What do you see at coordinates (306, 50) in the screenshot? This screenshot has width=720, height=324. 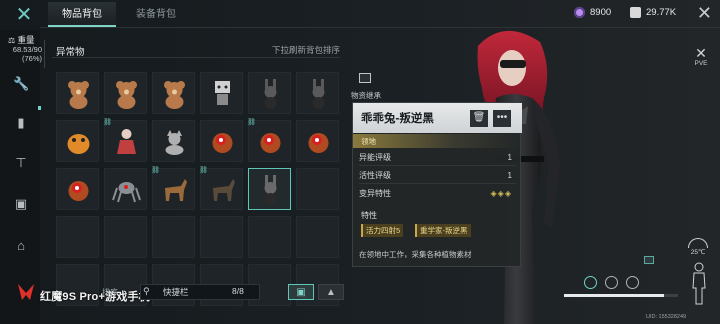 I see `refresh-sort-hint: 下拉刷新背包排序` at bounding box center [306, 50].